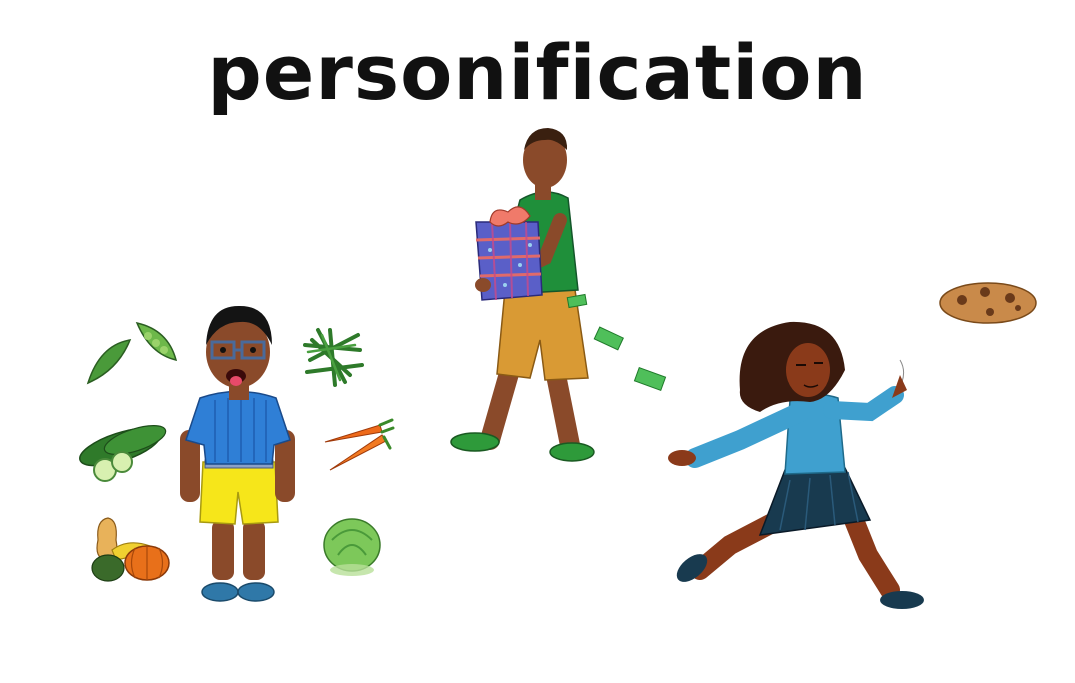  I want to click on cookie-icon, so click(988, 303).